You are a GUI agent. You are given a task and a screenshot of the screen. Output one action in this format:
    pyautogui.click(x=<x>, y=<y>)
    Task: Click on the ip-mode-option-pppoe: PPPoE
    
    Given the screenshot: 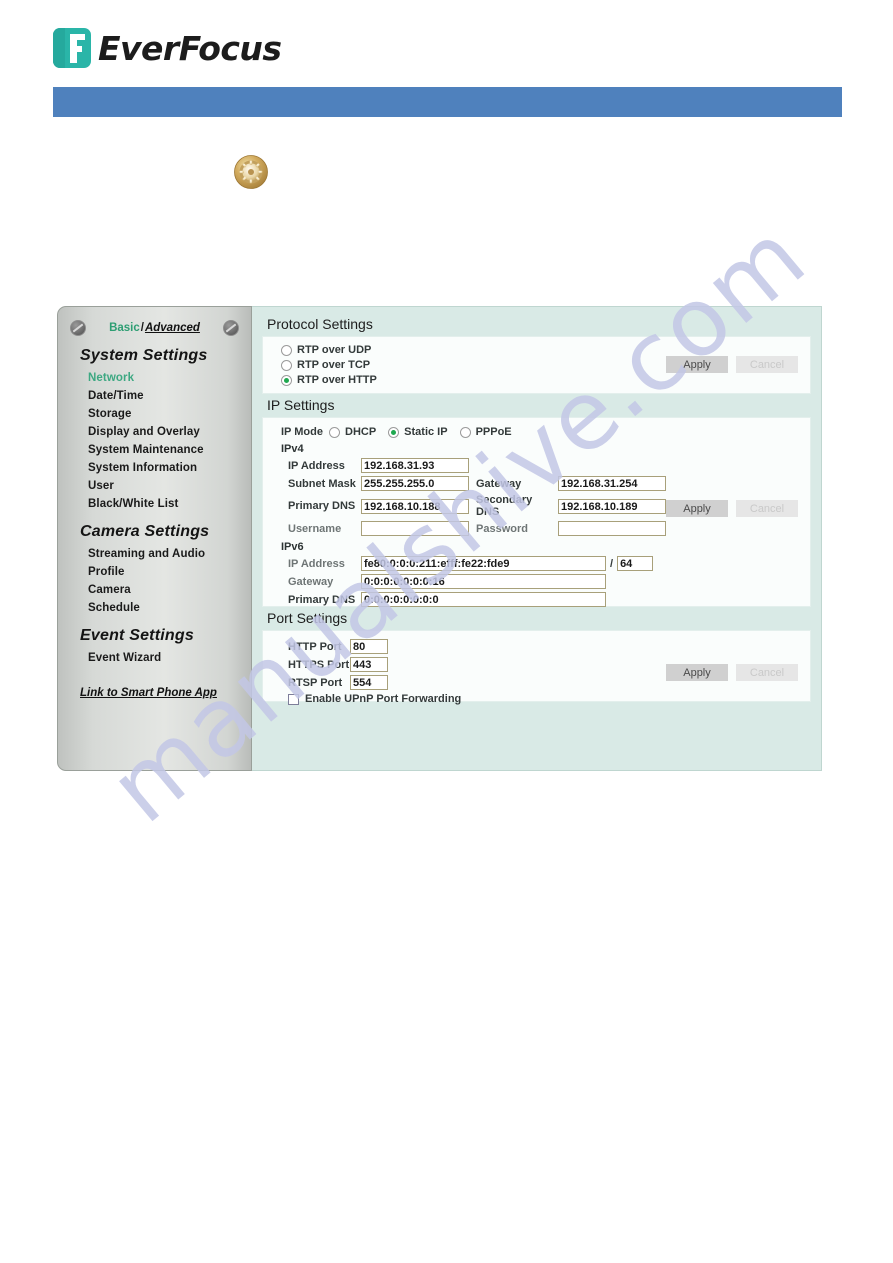 What is the action you would take?
    pyautogui.click(x=485, y=432)
    